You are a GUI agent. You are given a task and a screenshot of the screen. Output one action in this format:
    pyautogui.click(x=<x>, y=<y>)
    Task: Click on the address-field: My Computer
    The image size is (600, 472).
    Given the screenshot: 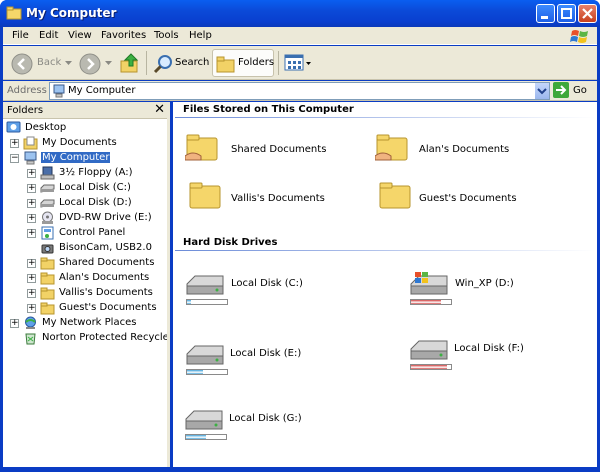 What is the action you would take?
    pyautogui.click(x=299, y=91)
    